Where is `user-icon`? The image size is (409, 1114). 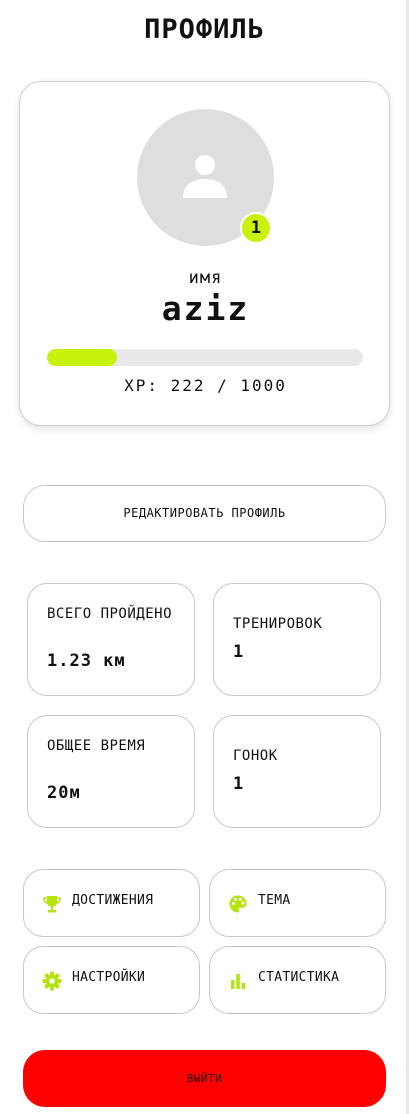 user-icon is located at coordinates (205, 176).